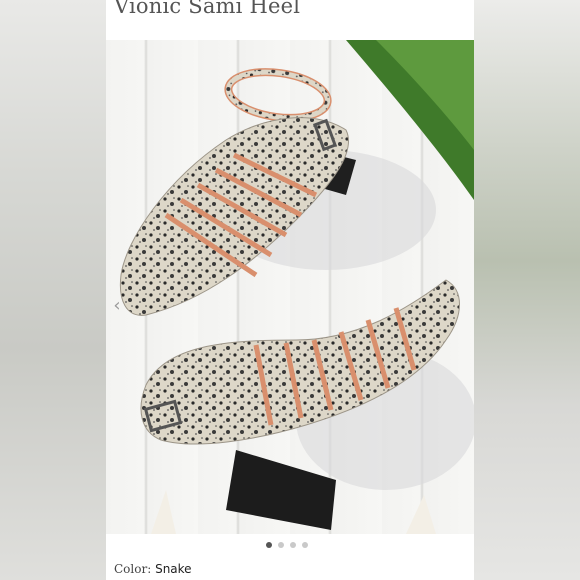 This screenshot has width=580, height=580. I want to click on carousel-dots, so click(287, 545).